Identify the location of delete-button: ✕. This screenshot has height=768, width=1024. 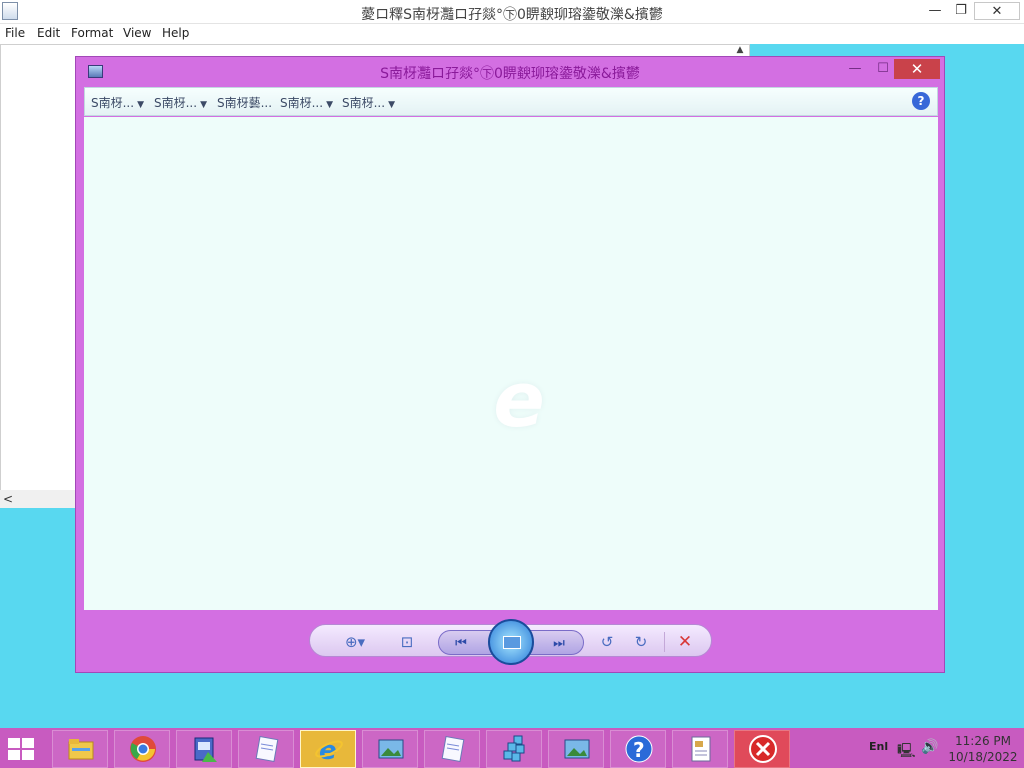
(685, 642).